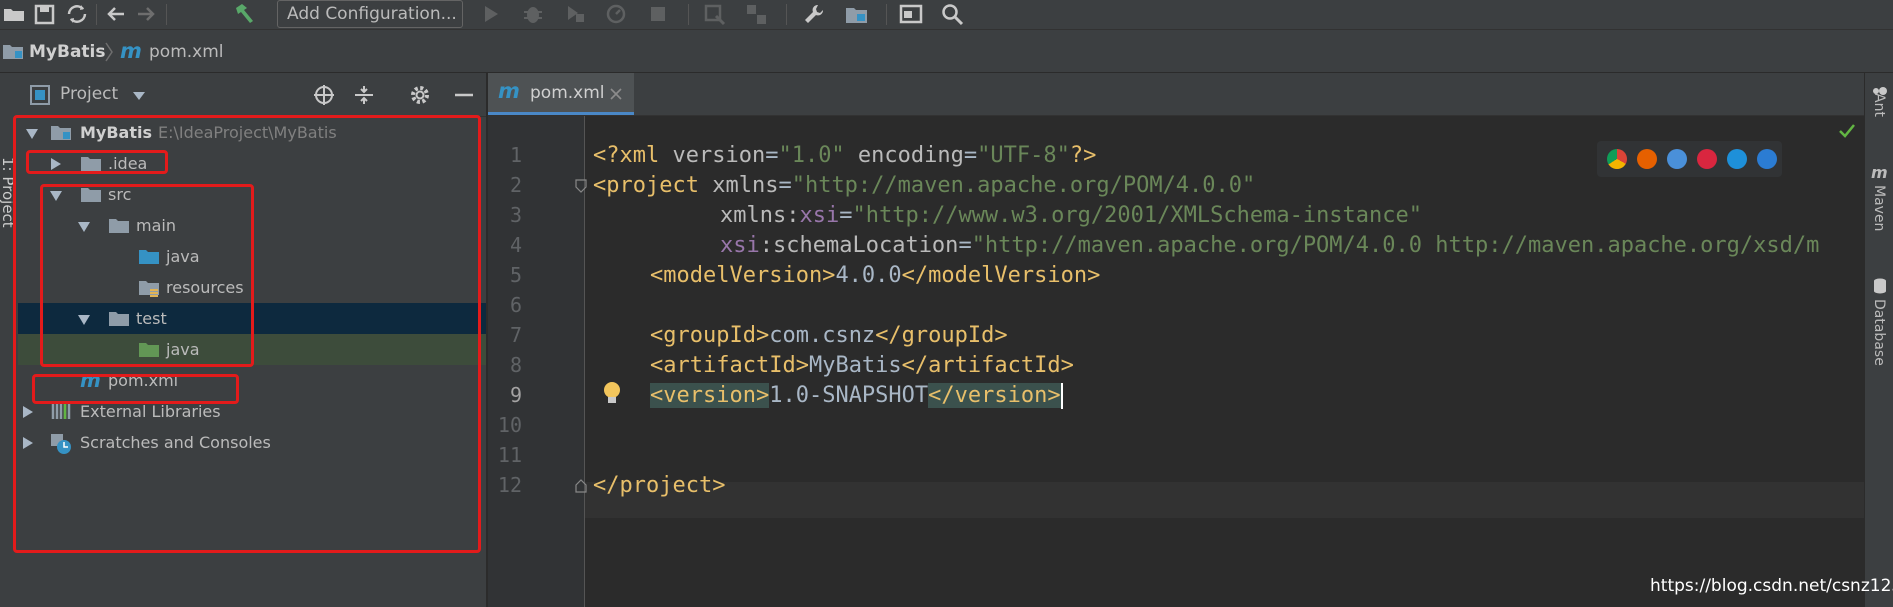 This screenshot has width=1893, height=607. What do you see at coordinates (1879, 105) in the screenshot?
I see `tool-window-tab-ant: Ant` at bounding box center [1879, 105].